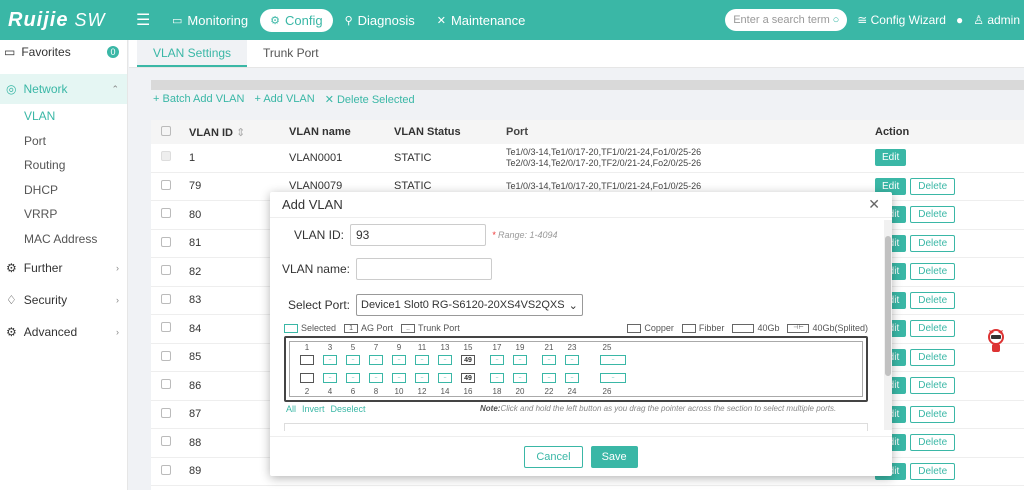 This screenshot has height=490, width=1024. What do you see at coordinates (413, 157) in the screenshot?
I see `cell-vlan-status: STATIC` at bounding box center [413, 157].